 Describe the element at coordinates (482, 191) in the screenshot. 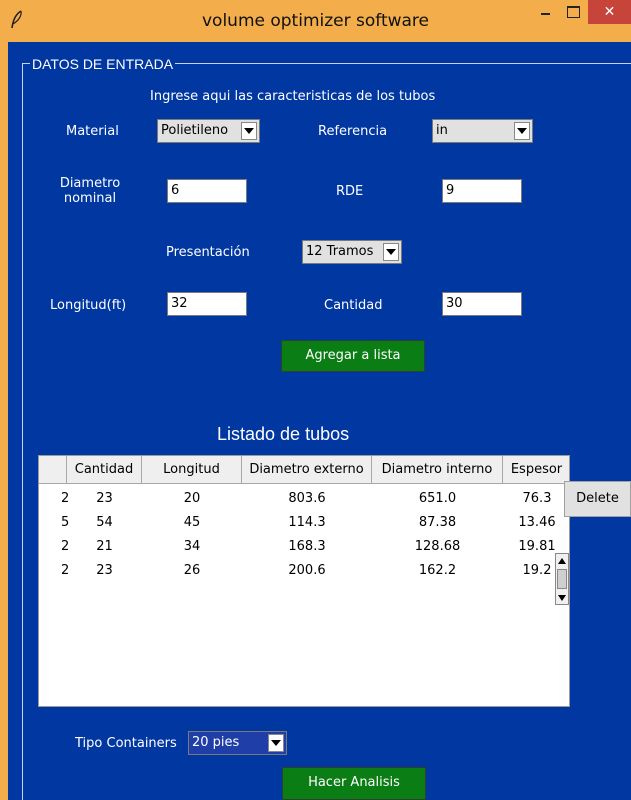

I see `rde-input: 9` at that location.